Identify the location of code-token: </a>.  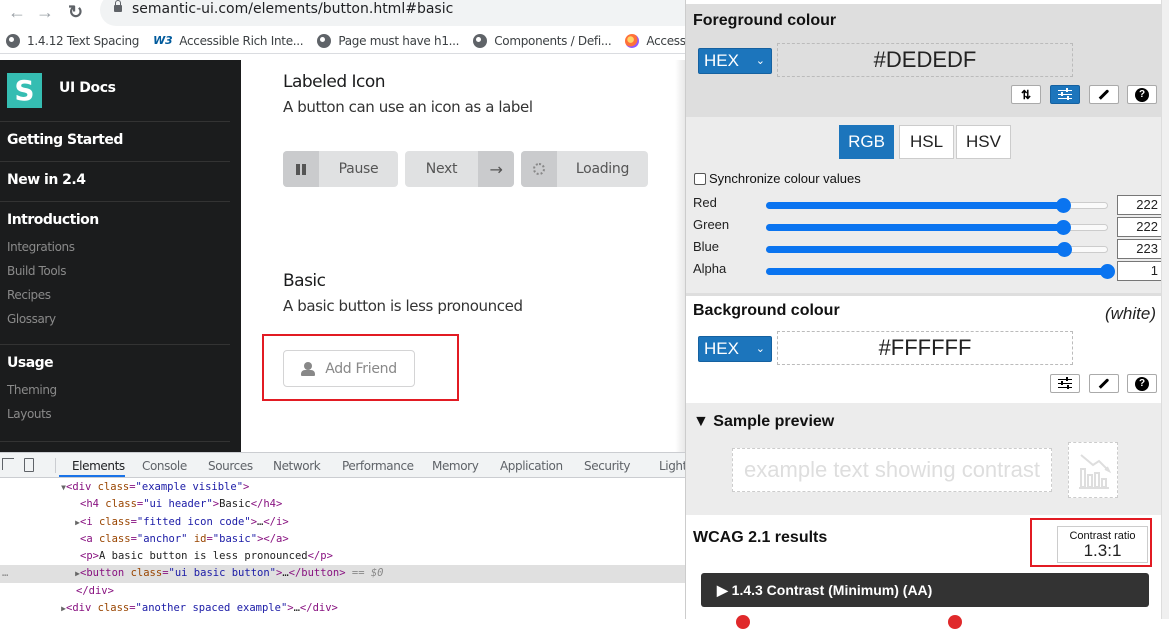
(276, 538).